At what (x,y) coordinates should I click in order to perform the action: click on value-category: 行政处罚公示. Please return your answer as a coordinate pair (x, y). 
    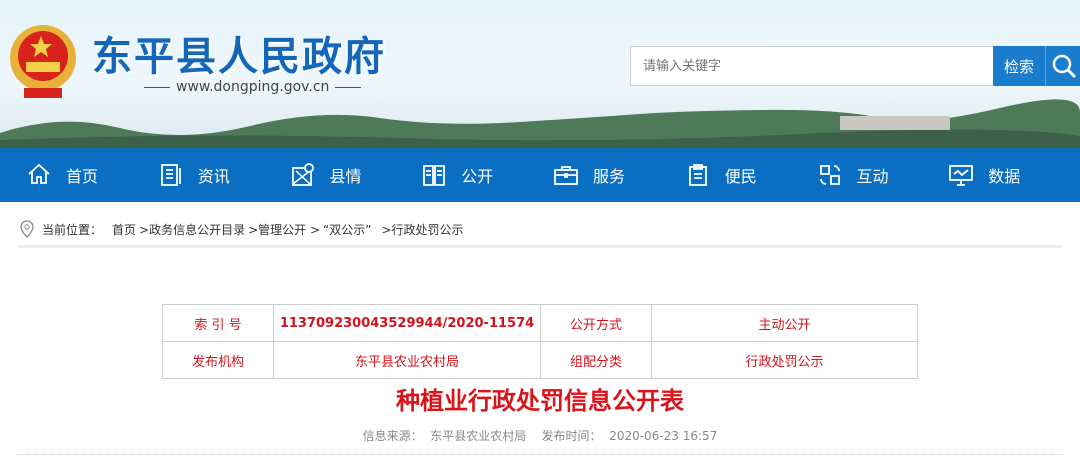
    Looking at the image, I should click on (784, 360).